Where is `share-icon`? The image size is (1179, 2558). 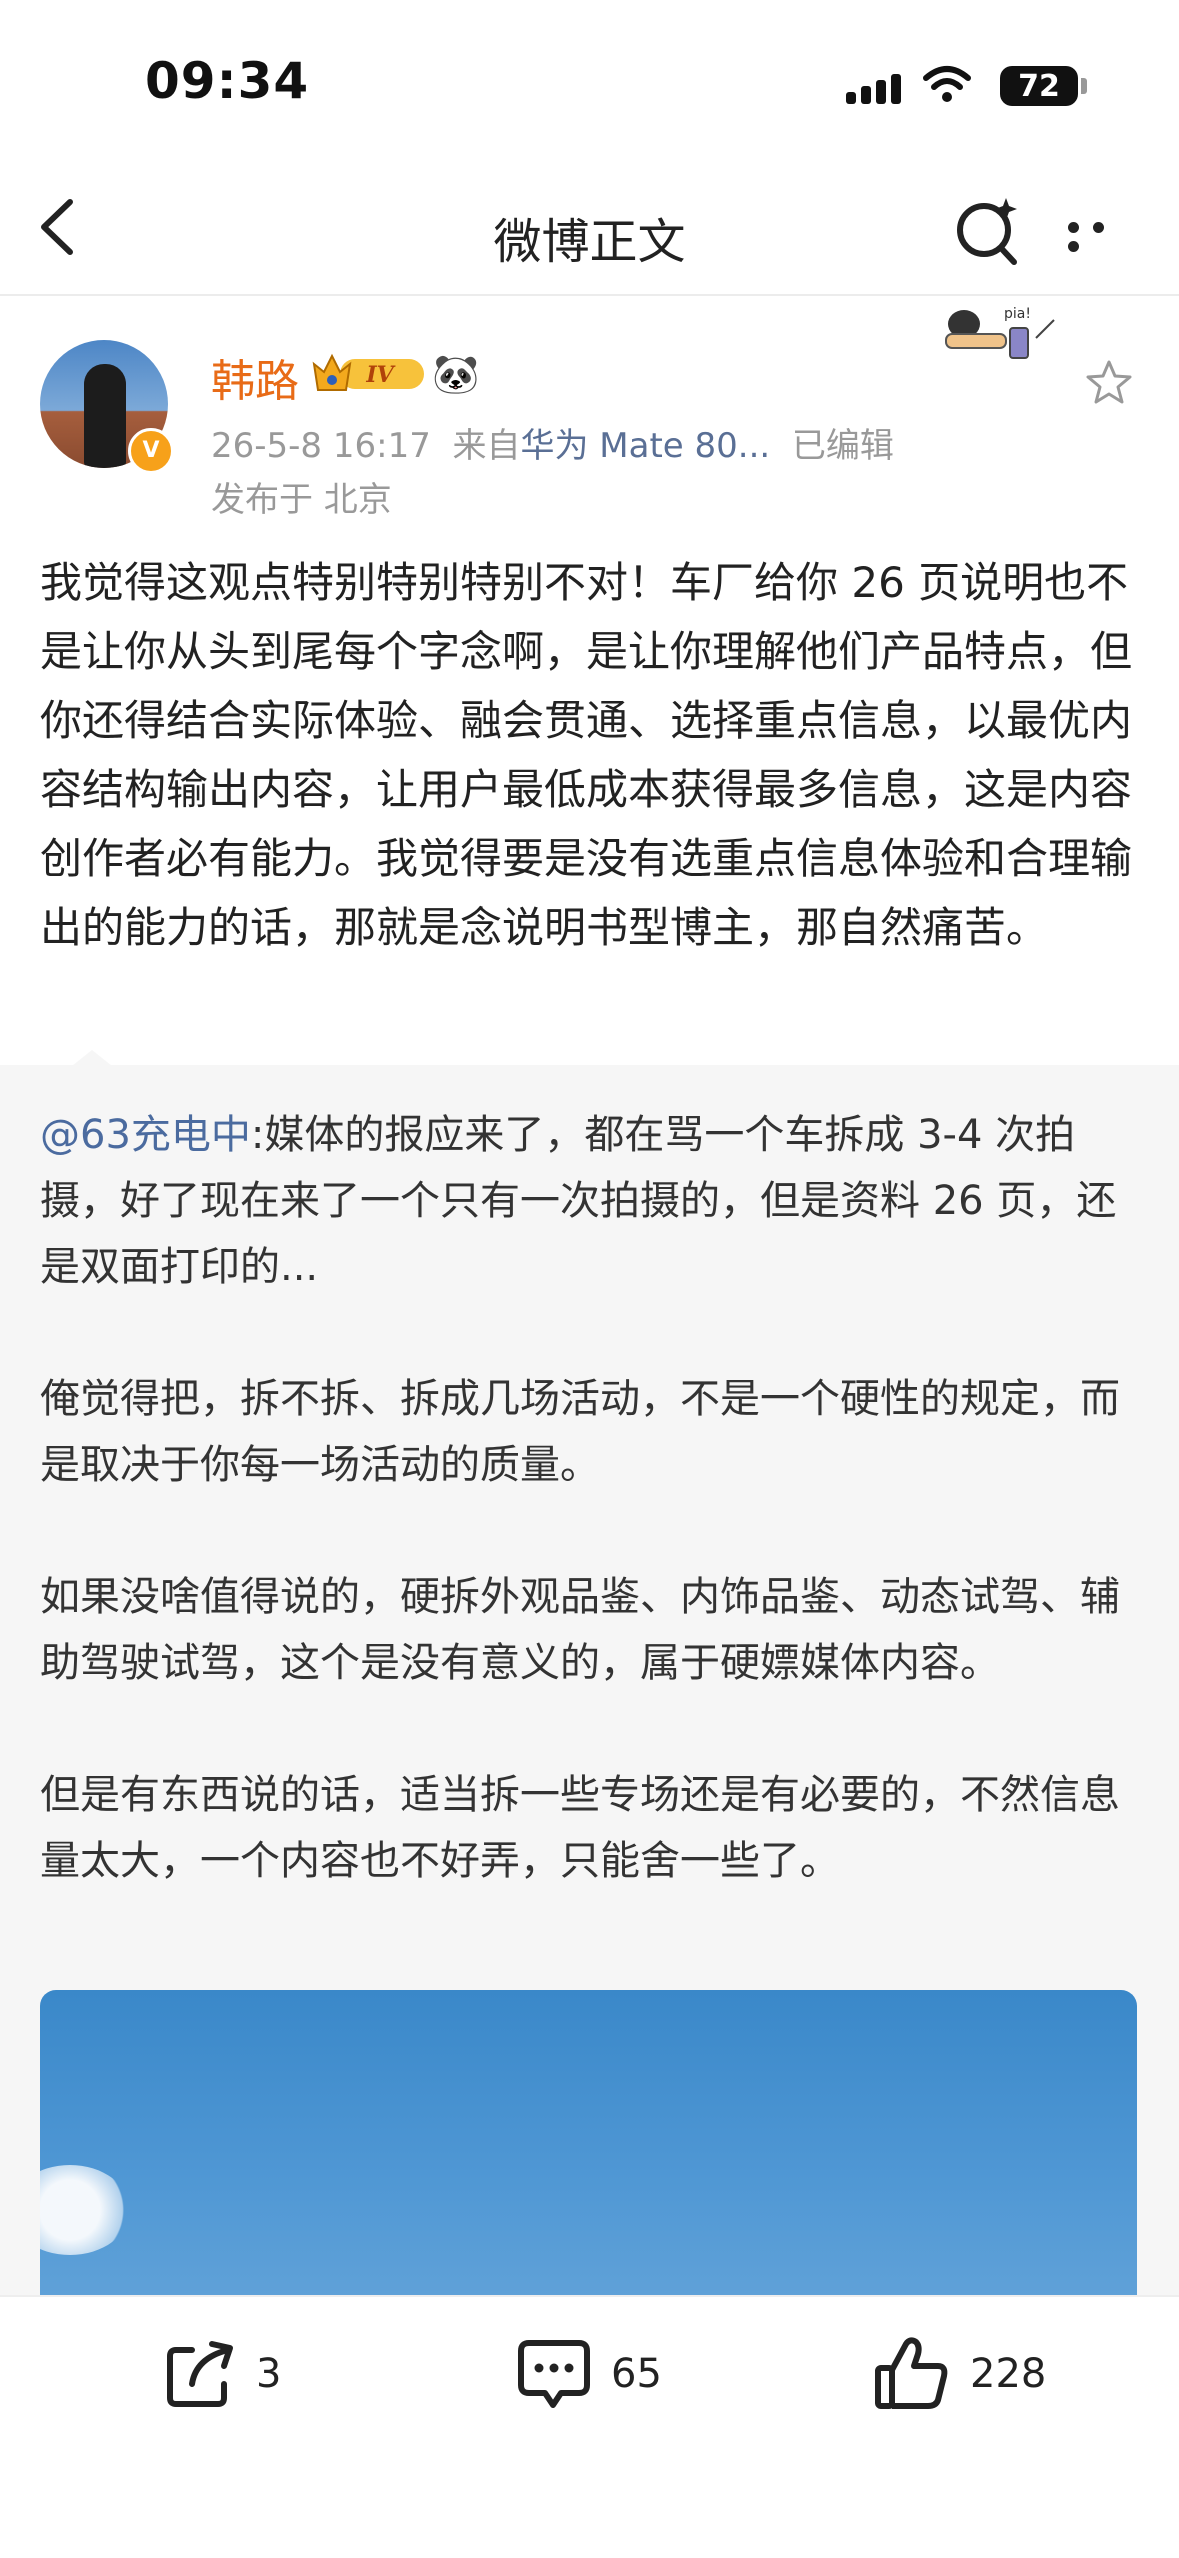 share-icon is located at coordinates (200, 2374).